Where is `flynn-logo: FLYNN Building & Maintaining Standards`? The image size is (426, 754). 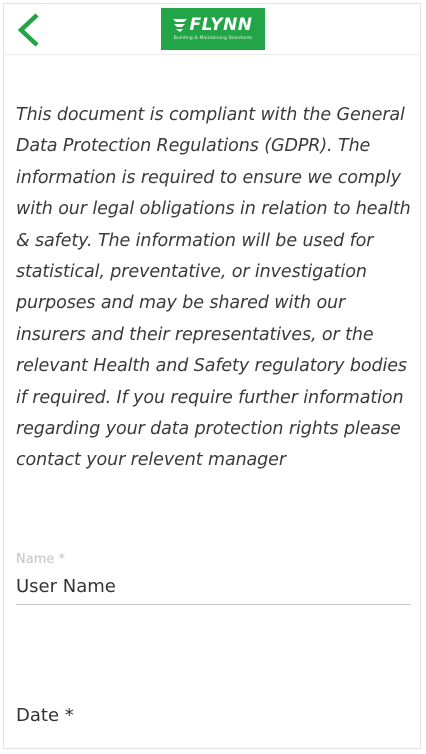
flynn-logo: FLYNN Building & Maintaining Standards is located at coordinates (213, 29).